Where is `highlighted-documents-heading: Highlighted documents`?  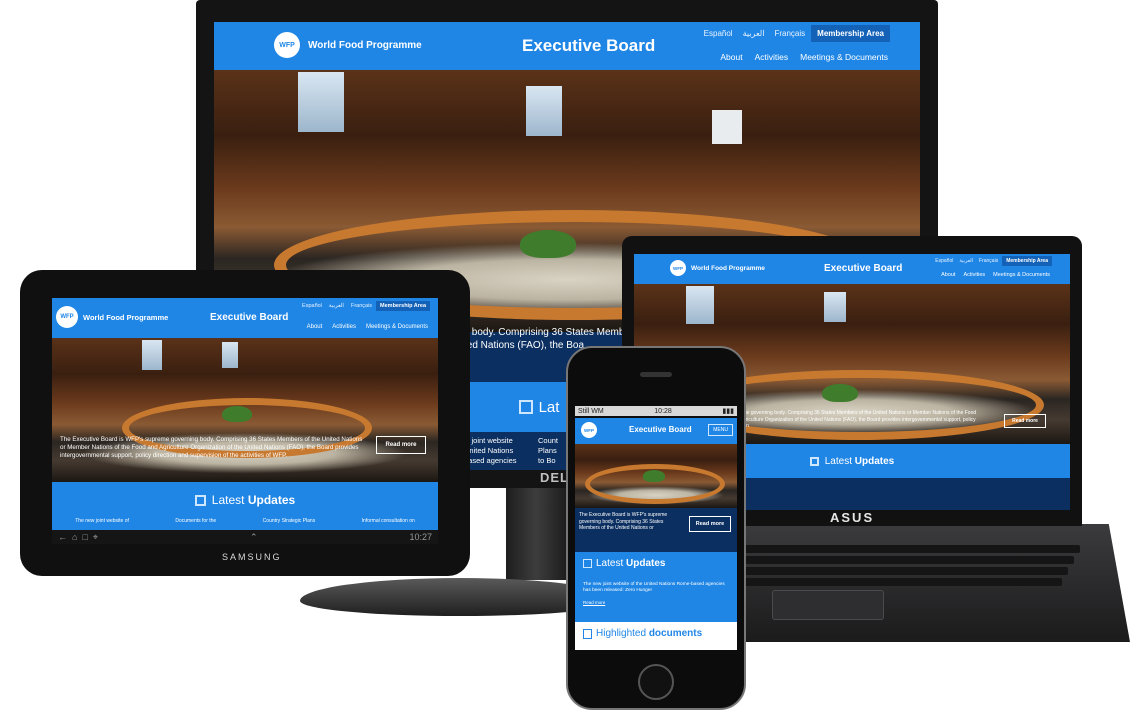
highlighted-documents-heading: Highlighted documents is located at coordinates (642, 633).